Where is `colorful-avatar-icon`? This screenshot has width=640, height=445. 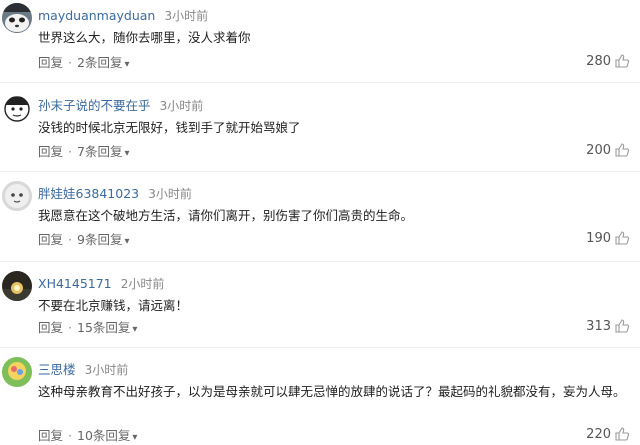 colorful-avatar-icon is located at coordinates (17, 372).